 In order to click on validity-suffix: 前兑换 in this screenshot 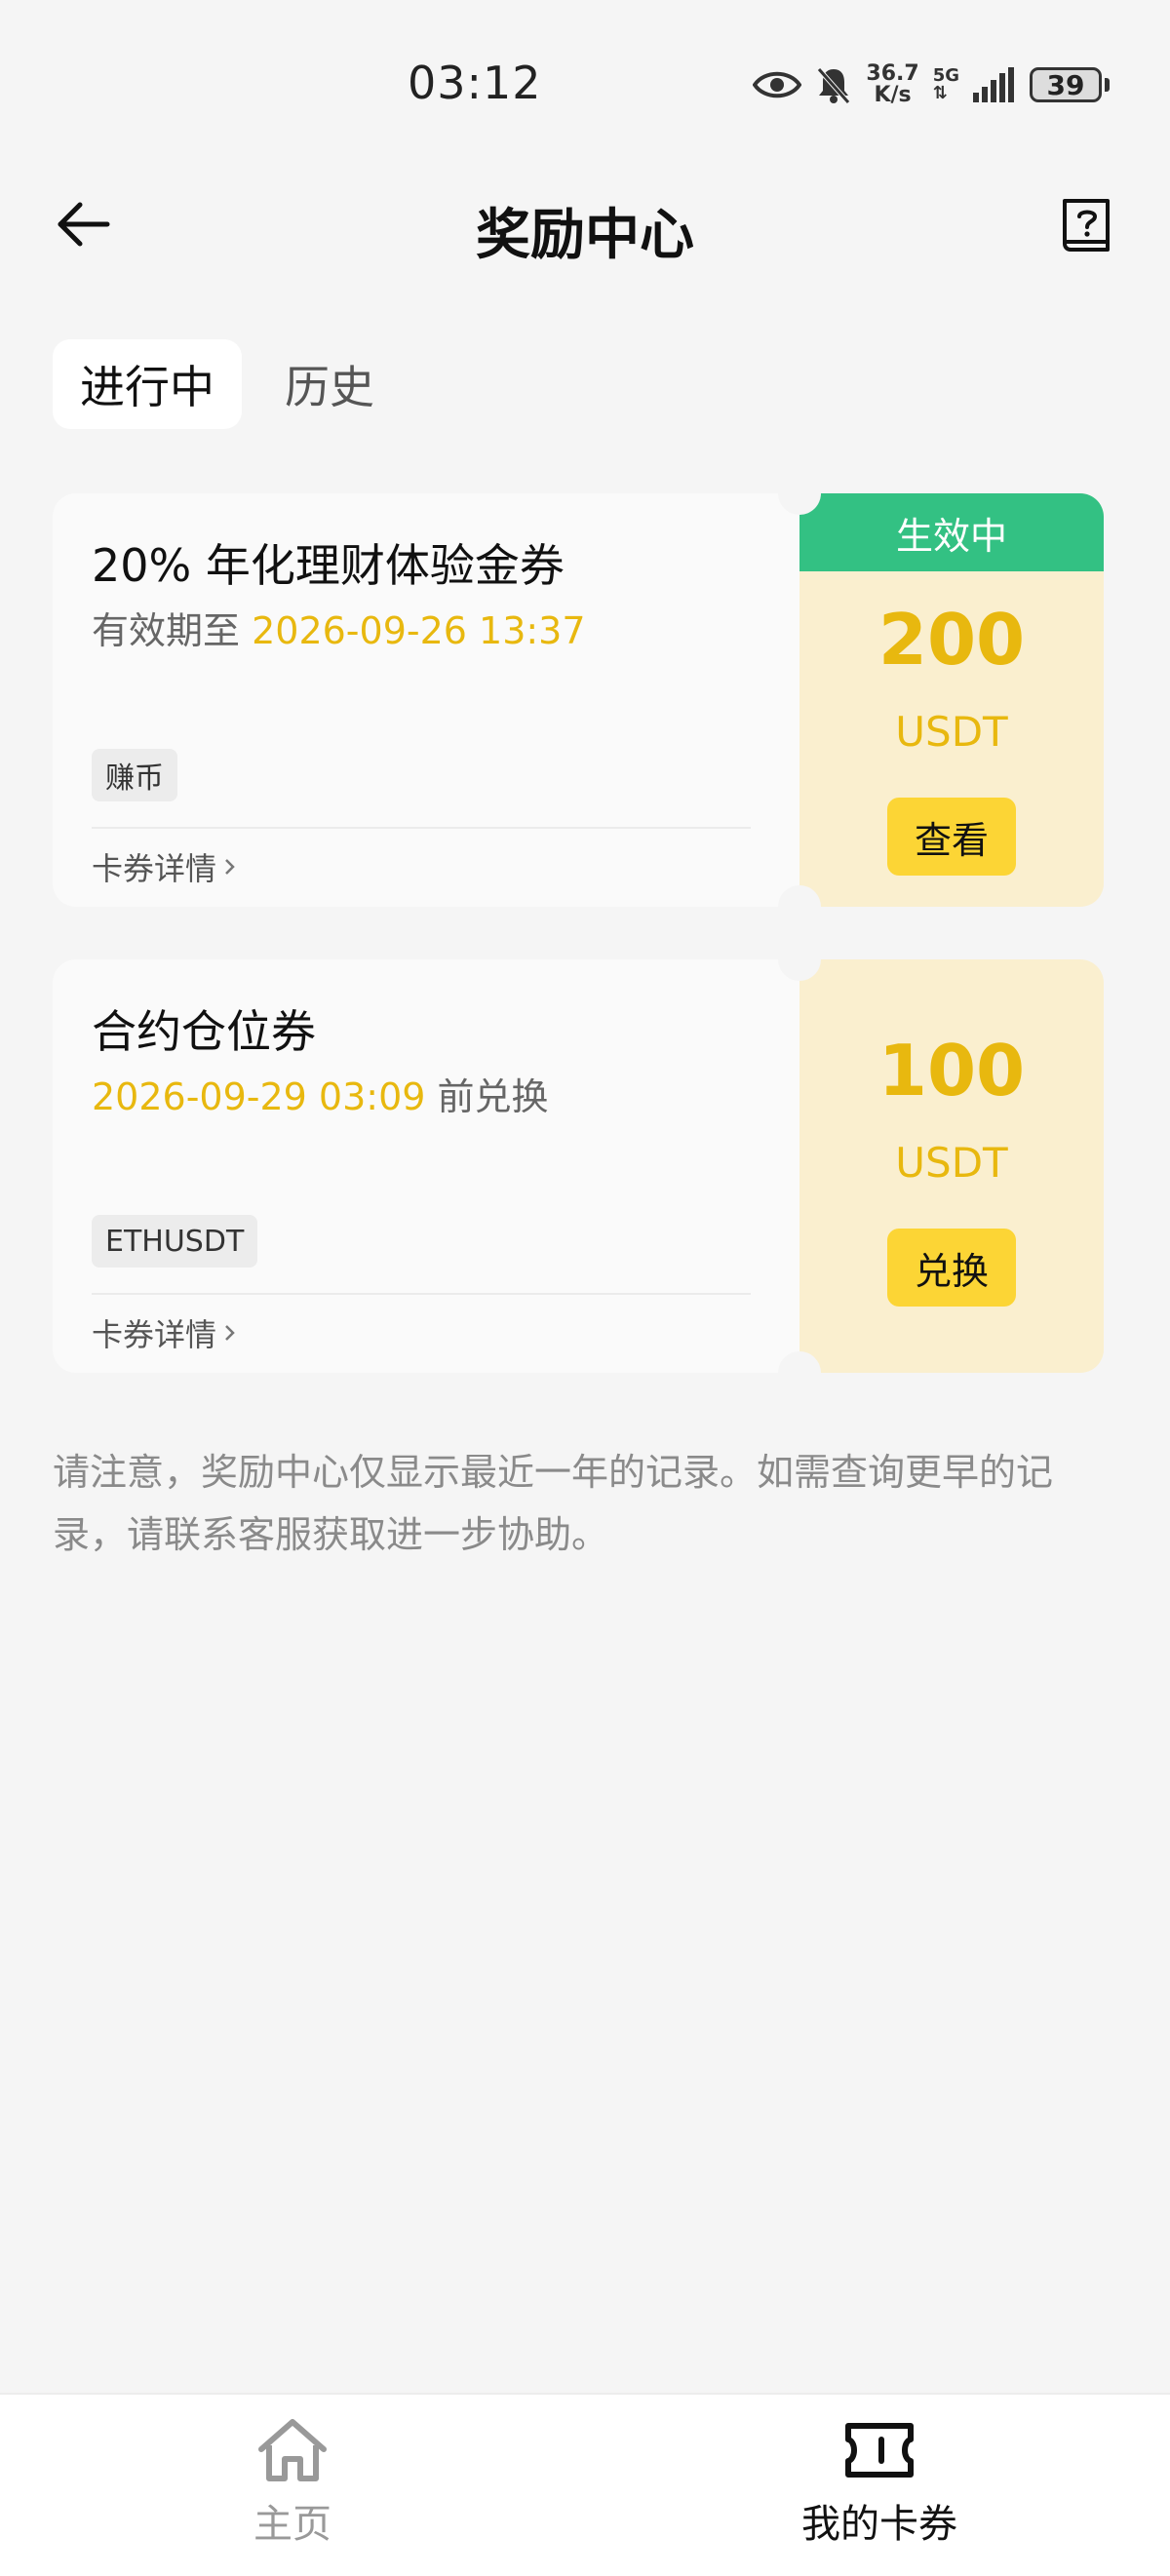, I will do `click(487, 1096)`.